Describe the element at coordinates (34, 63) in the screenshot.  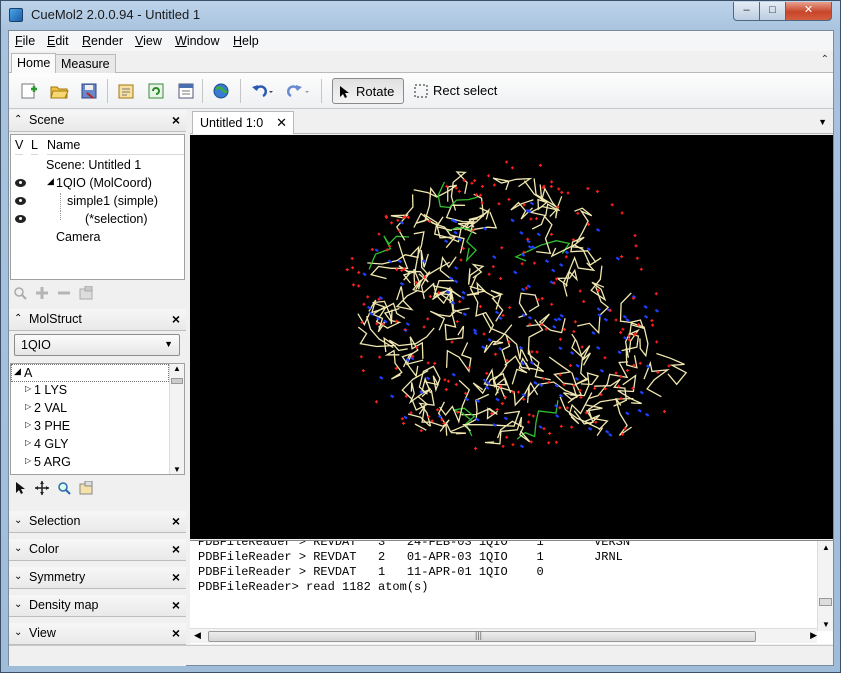
I see `tab-home: Home` at that location.